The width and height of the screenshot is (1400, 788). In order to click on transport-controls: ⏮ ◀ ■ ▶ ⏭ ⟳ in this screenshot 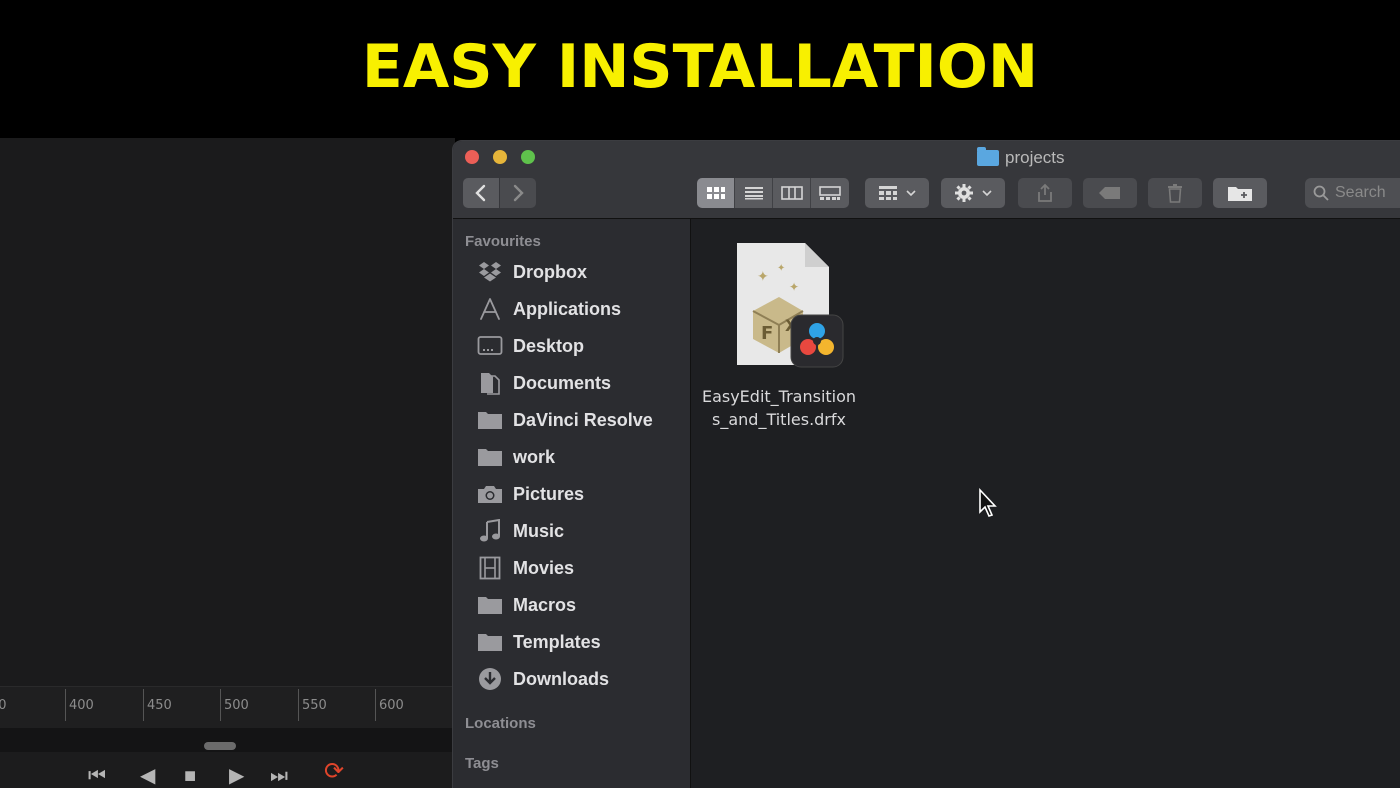, I will do `click(227, 773)`.